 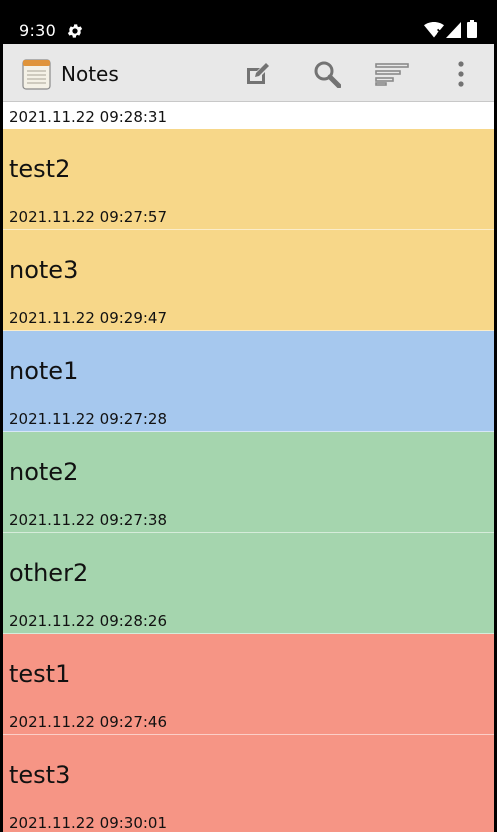 I want to click on note-title: note1, so click(x=44, y=371).